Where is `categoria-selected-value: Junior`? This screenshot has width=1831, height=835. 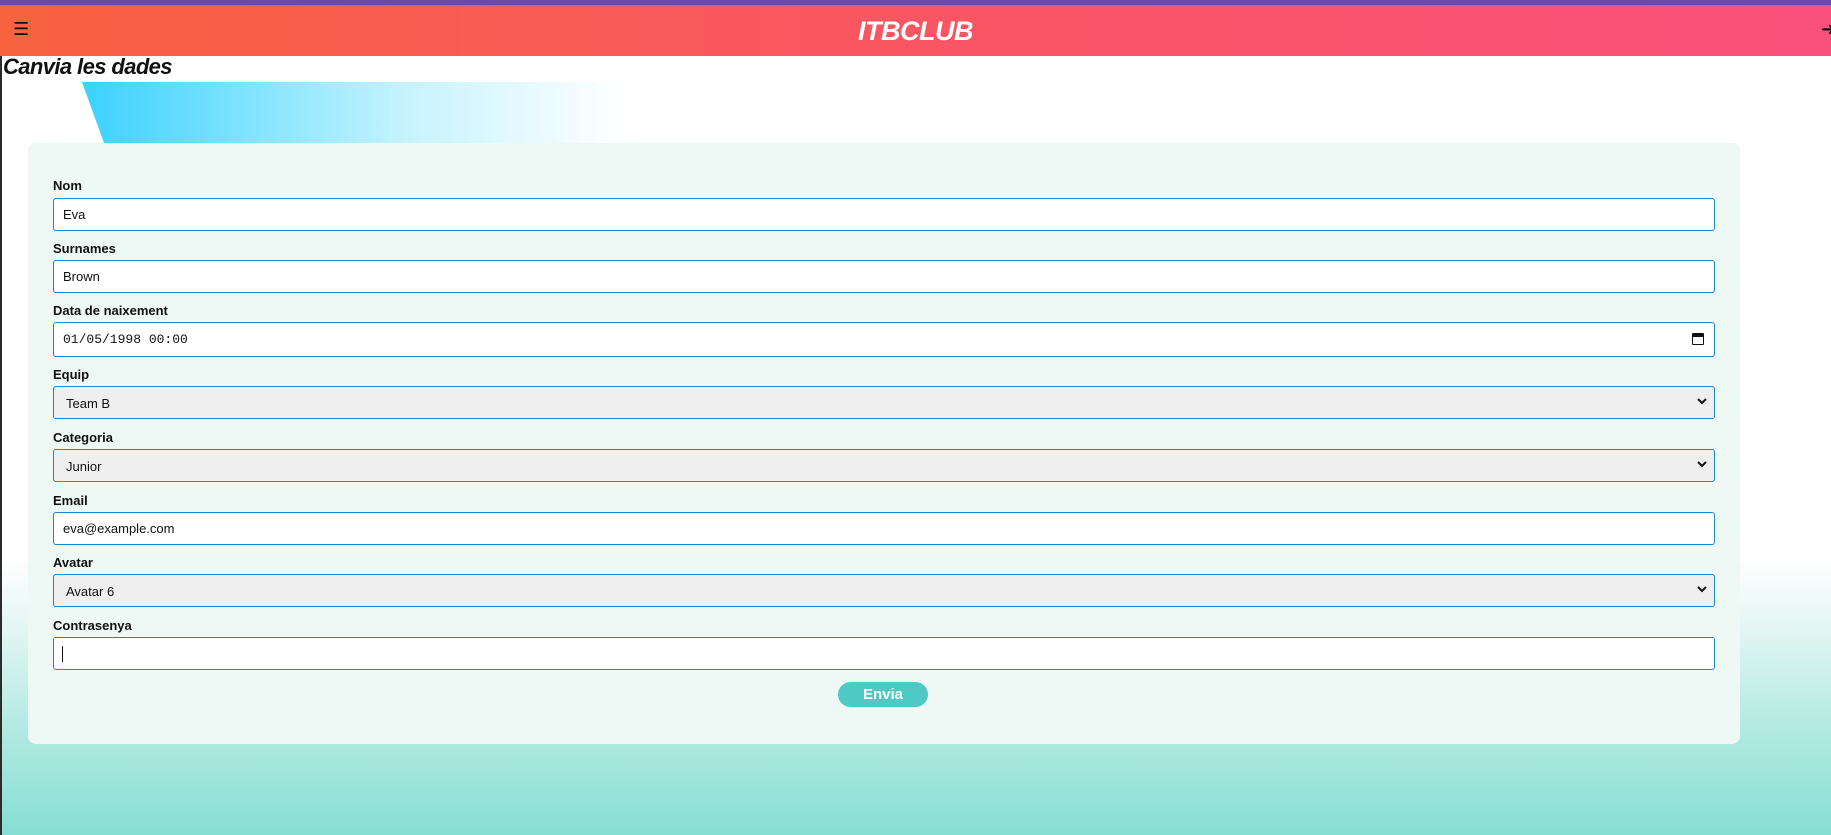
categoria-selected-value: Junior is located at coordinates (84, 466).